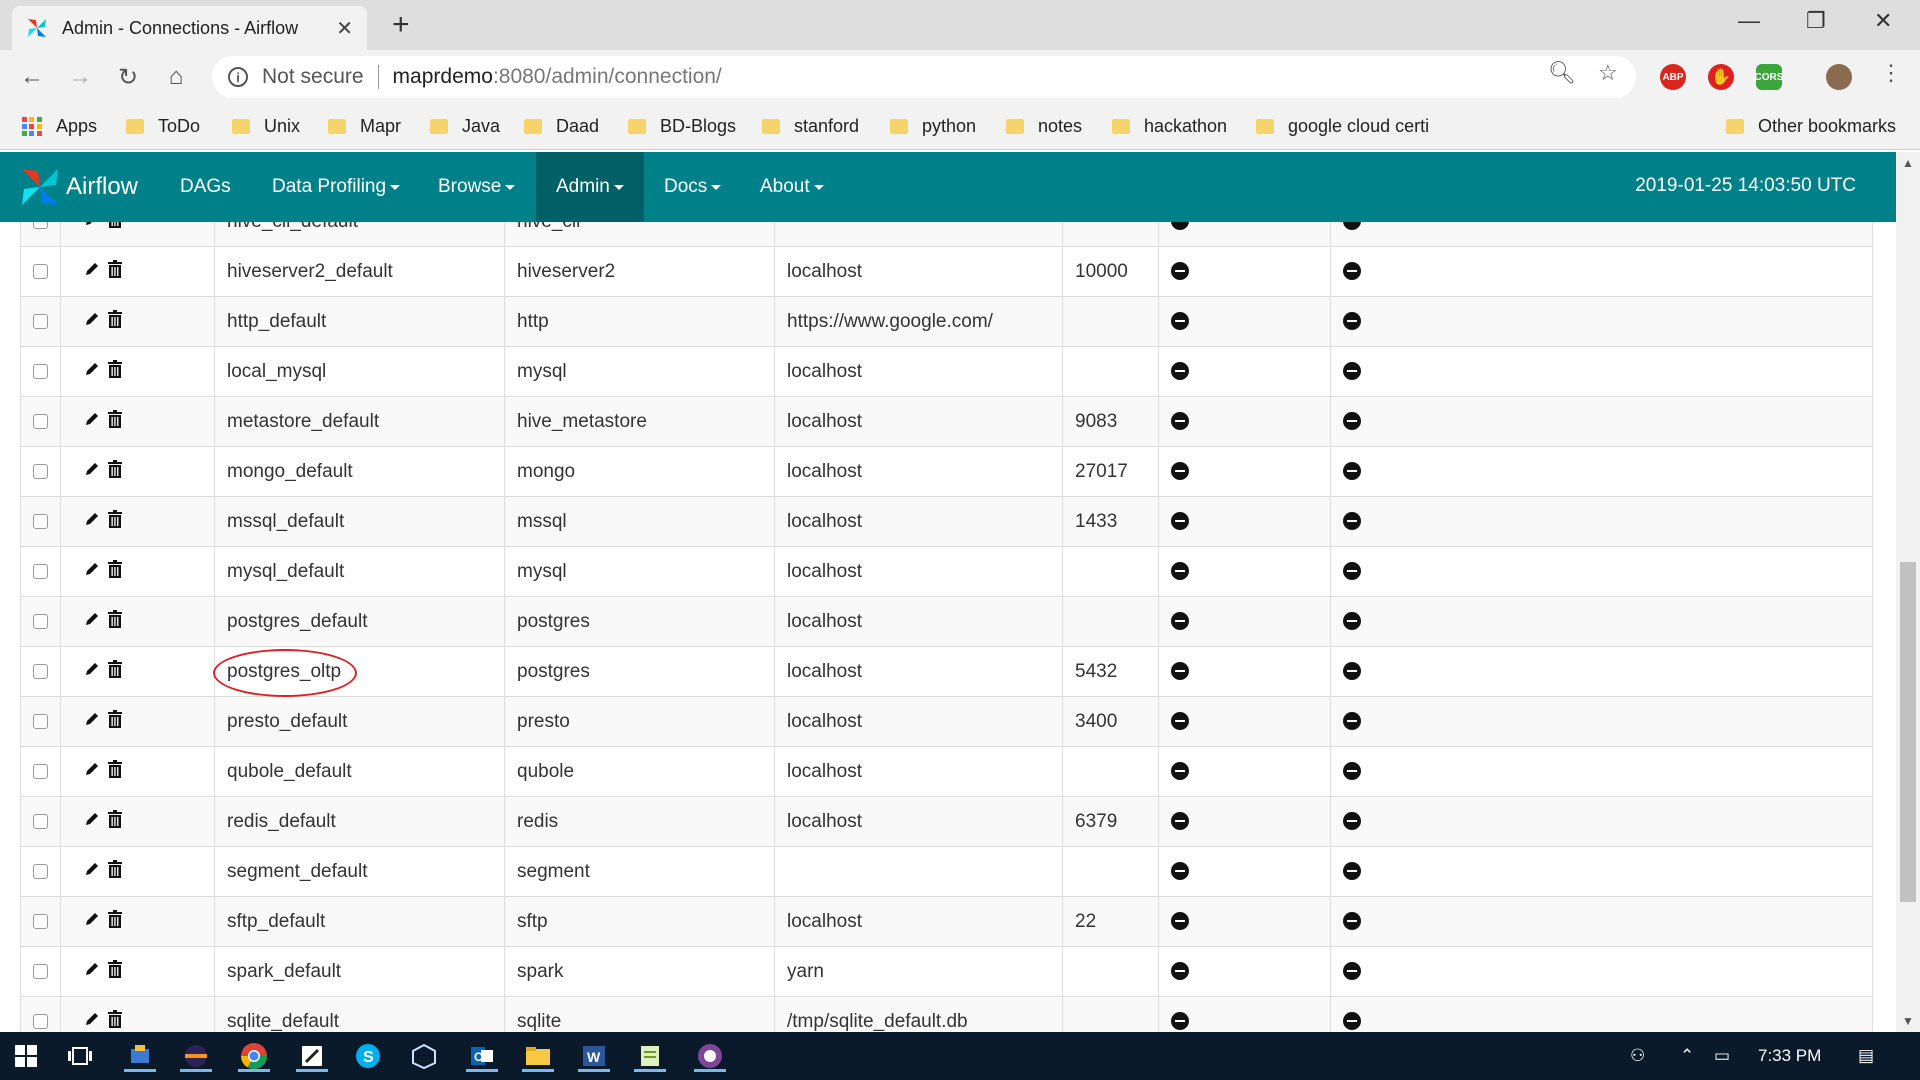 This screenshot has width=1920, height=1080. I want to click on windows-start-icon, so click(26, 1056).